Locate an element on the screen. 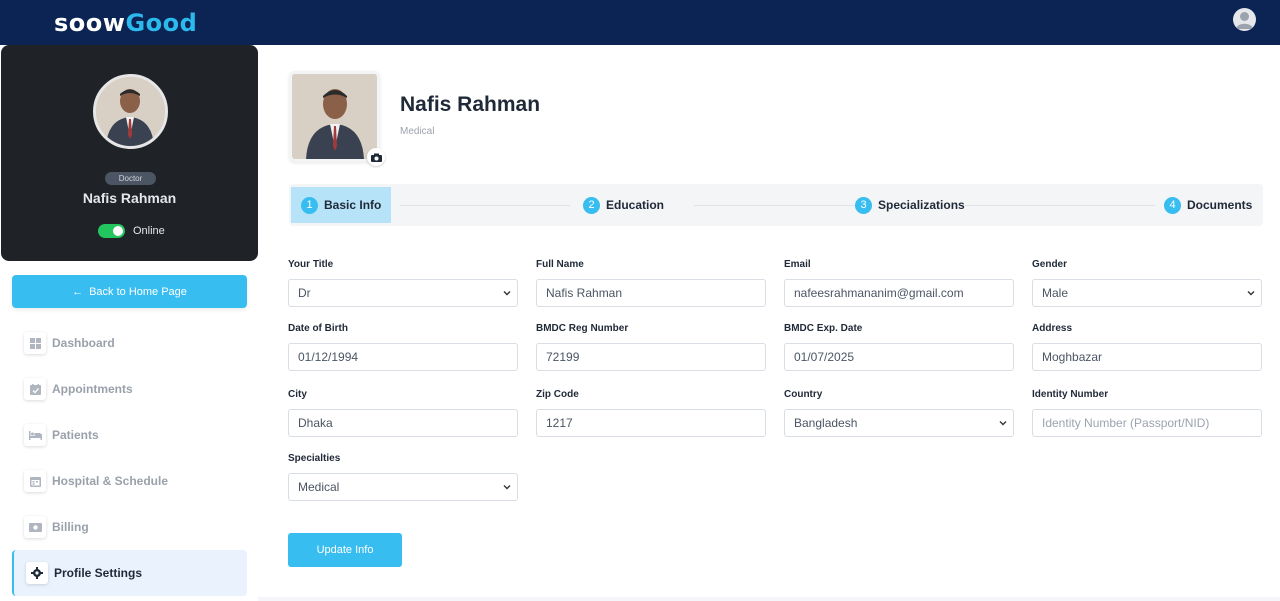  bmdc-exp-field: 01/07/2025 is located at coordinates (899, 357).